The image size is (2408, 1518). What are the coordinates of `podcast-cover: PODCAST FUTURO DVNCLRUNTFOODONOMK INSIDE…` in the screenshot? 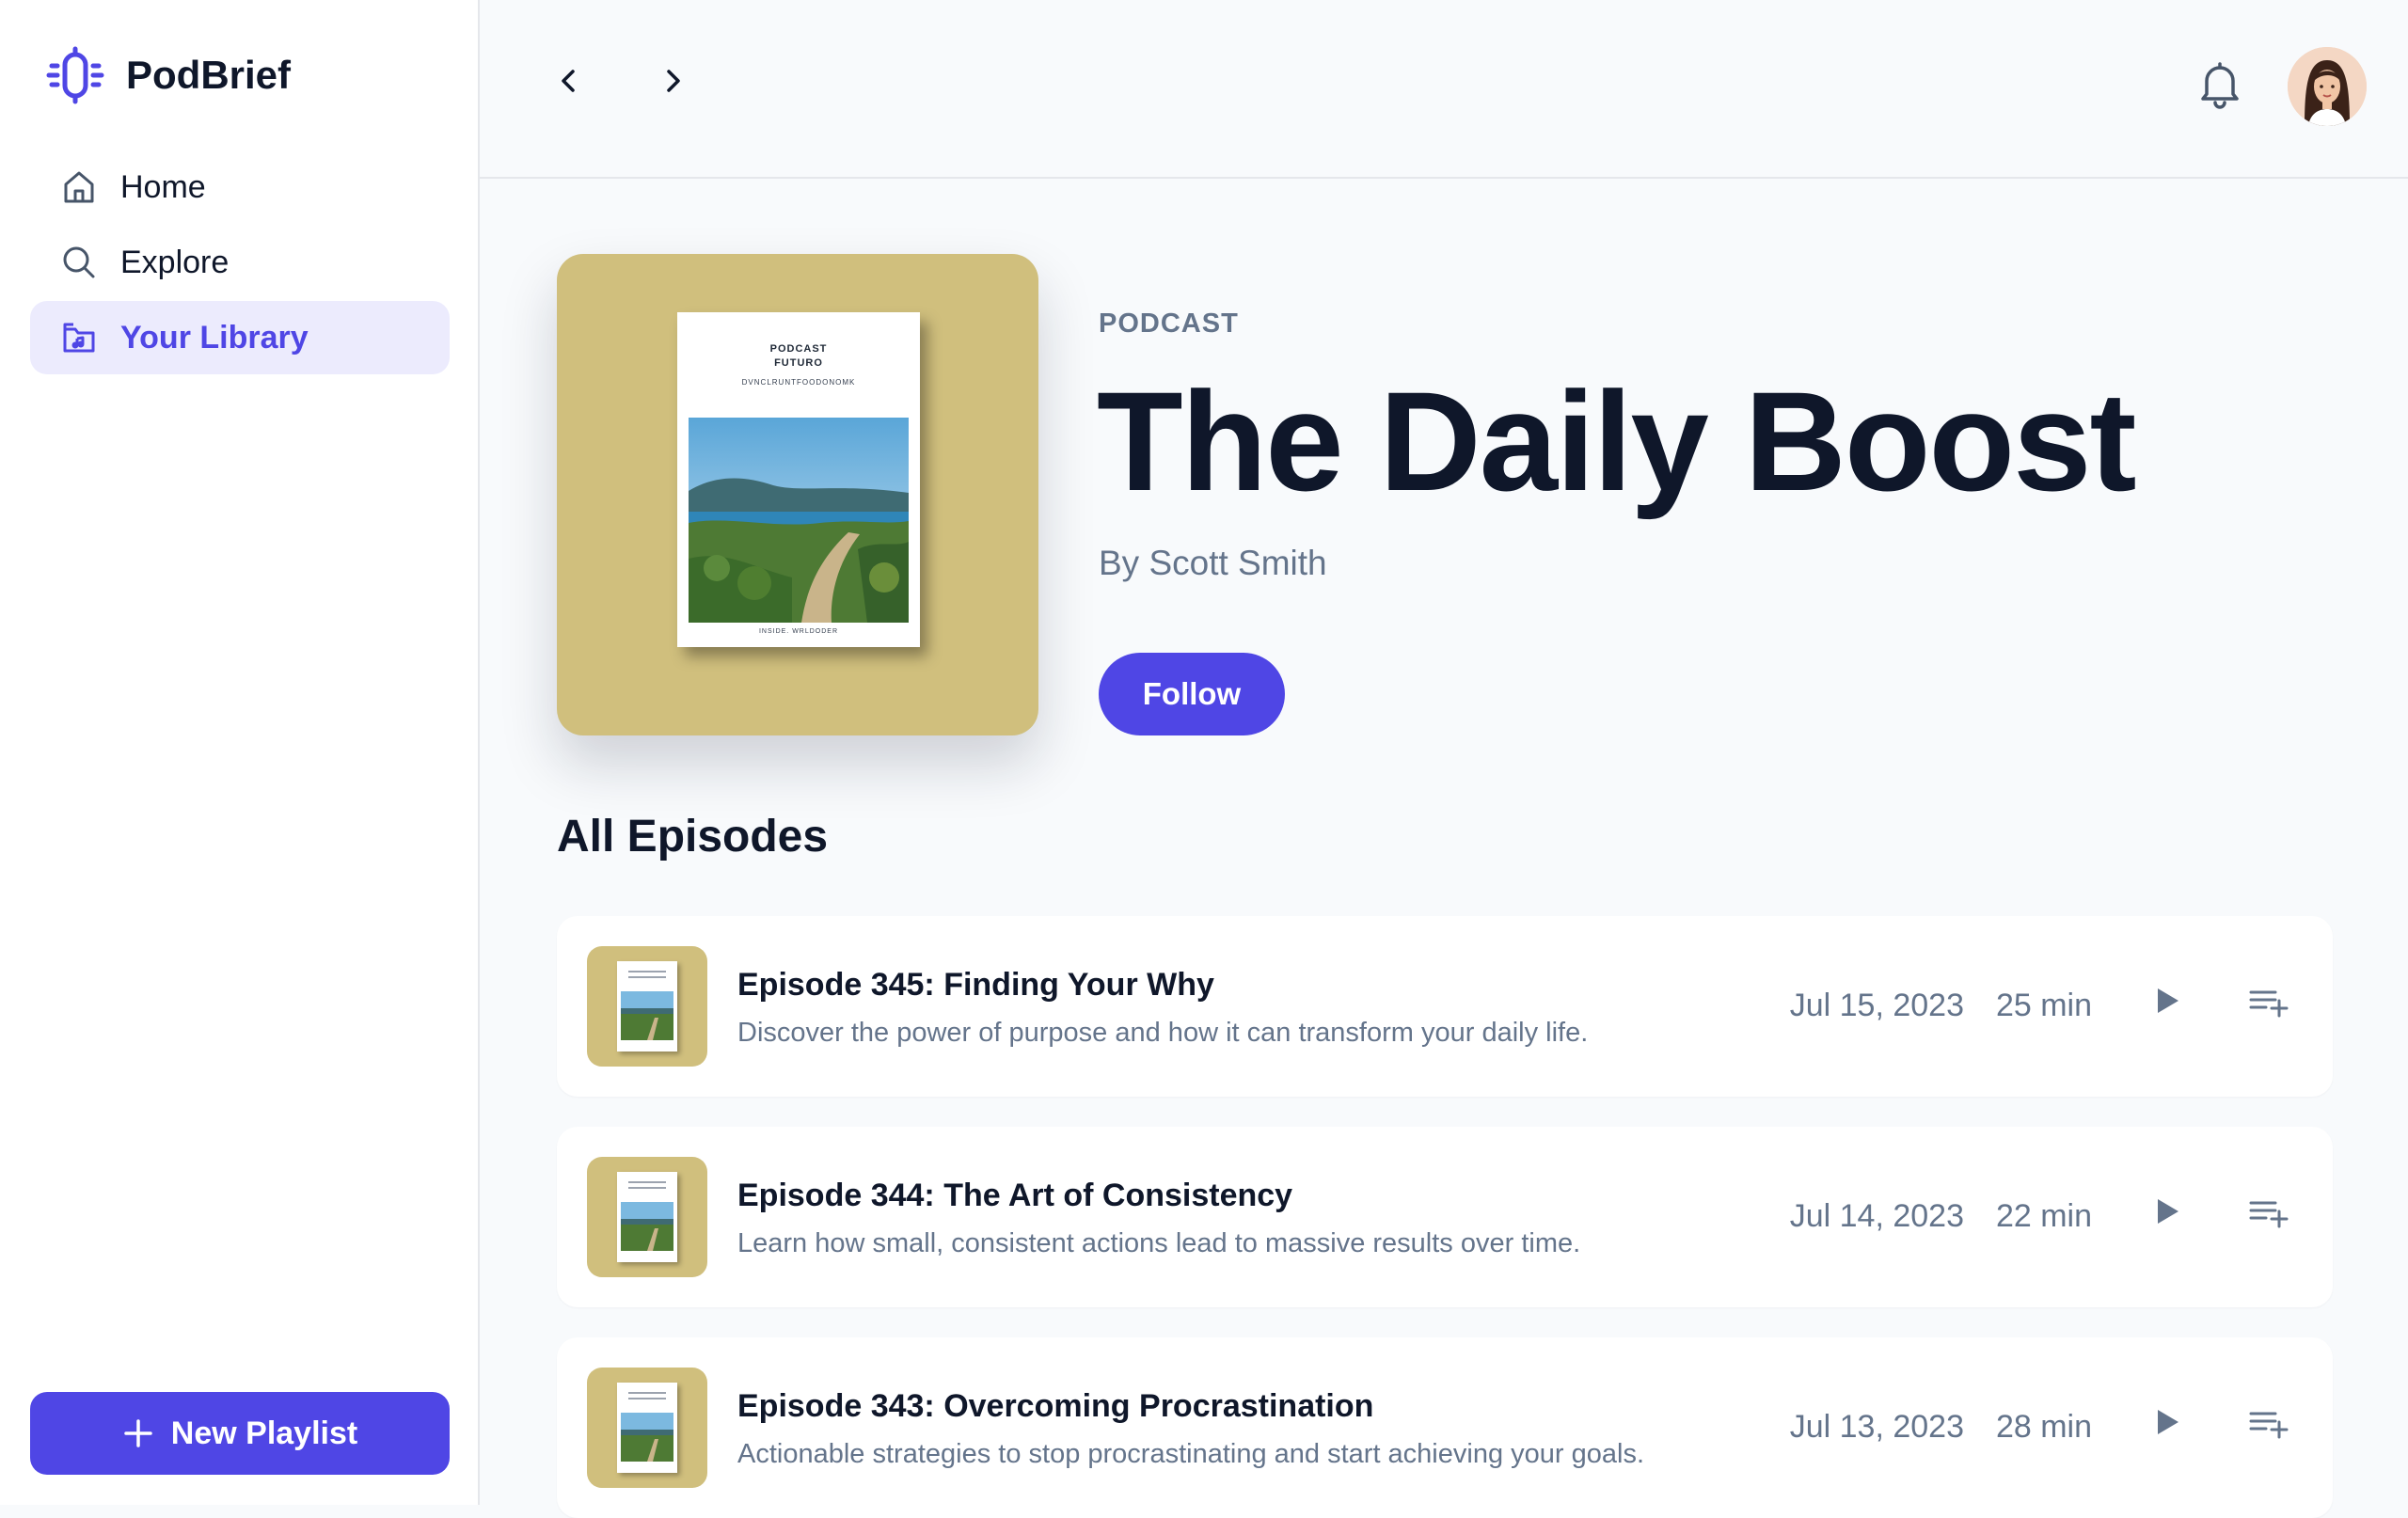 It's located at (798, 495).